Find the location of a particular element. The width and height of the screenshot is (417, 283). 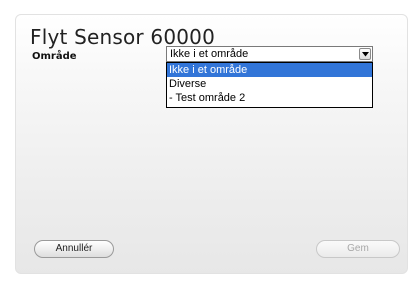

chevron-down-icon is located at coordinates (365, 54).